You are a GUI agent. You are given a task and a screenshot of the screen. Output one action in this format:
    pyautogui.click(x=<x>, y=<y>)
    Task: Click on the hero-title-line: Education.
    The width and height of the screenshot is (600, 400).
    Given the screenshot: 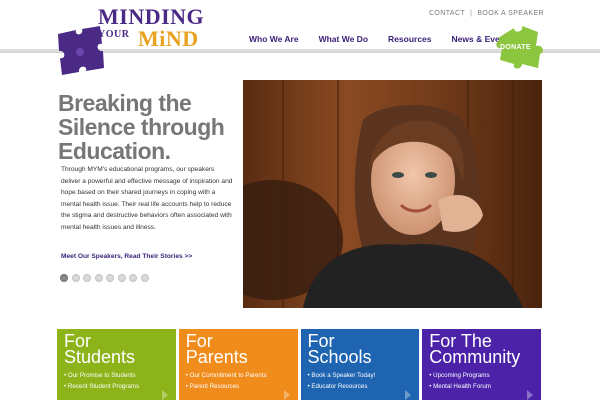 What is the action you would take?
    pyautogui.click(x=114, y=151)
    